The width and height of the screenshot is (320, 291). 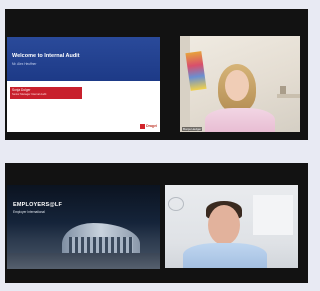 What do you see at coordinates (38, 205) in the screenshot?
I see `slide-brand-title: EMPLOYERS@LF` at bounding box center [38, 205].